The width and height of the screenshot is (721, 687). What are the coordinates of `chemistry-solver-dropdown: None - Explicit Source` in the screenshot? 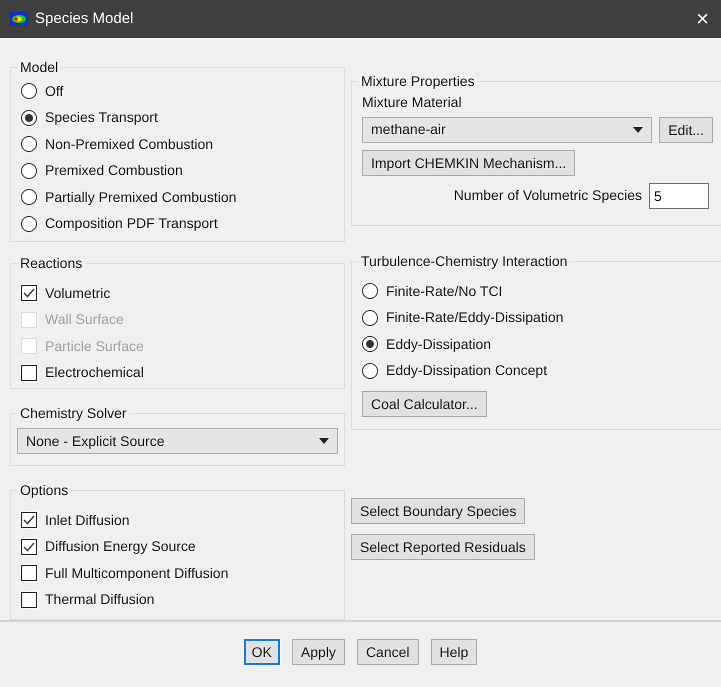 It's located at (177, 441).